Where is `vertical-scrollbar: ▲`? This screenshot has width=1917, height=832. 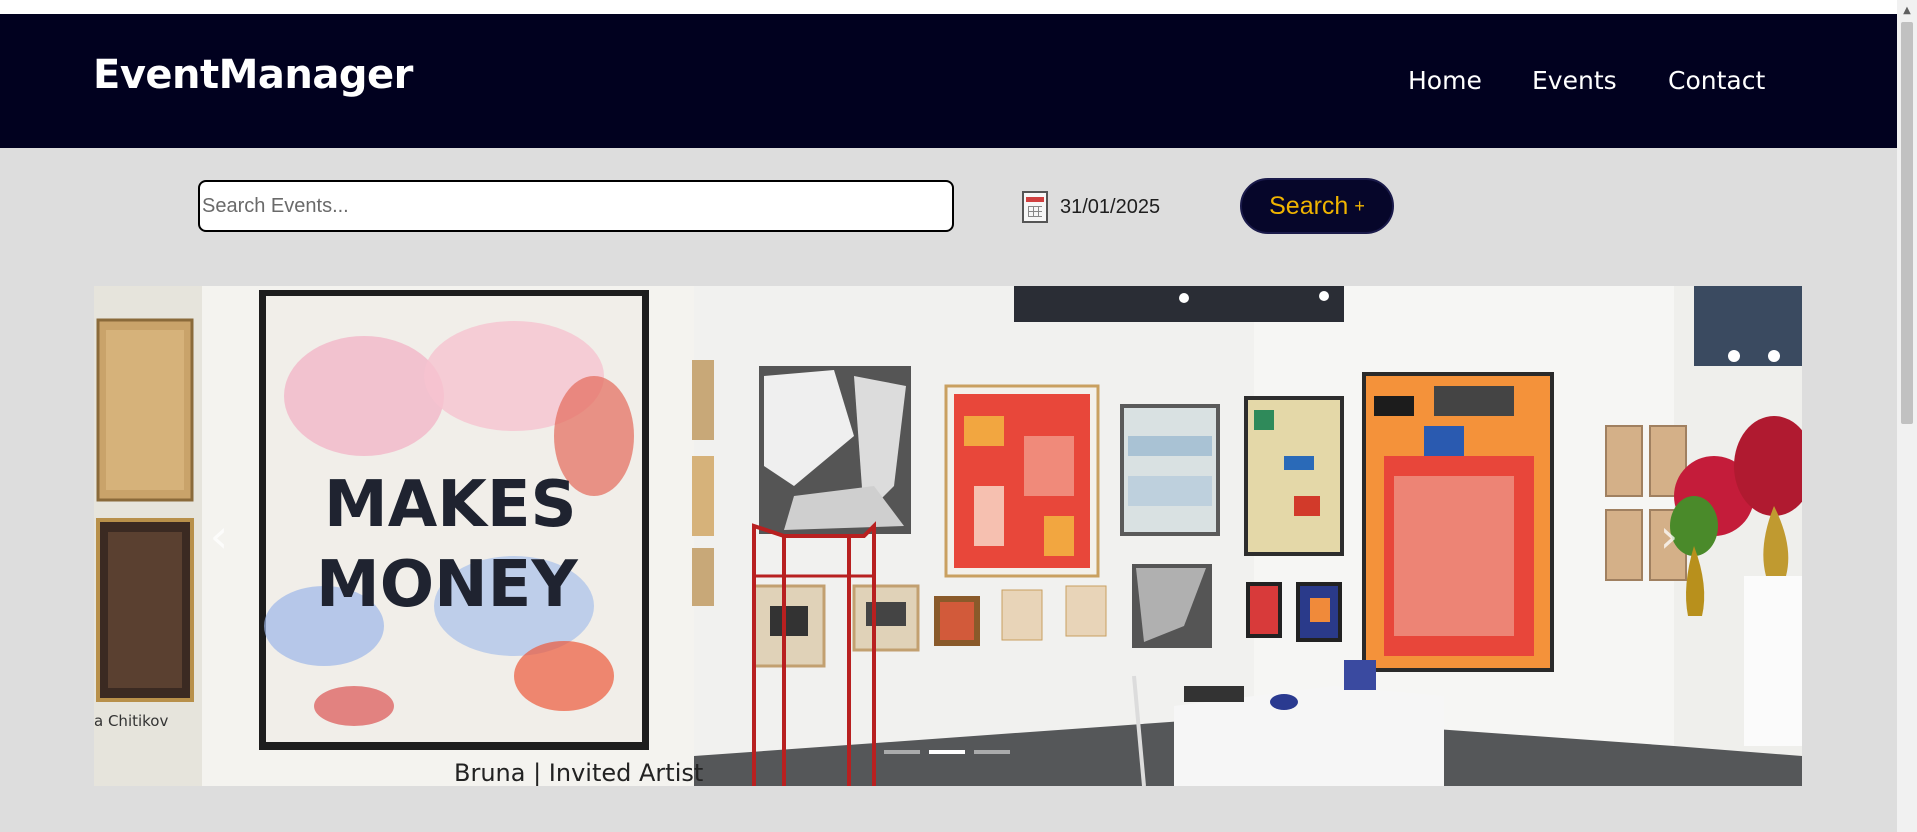
vertical-scrollbar: ▲ is located at coordinates (1907, 416).